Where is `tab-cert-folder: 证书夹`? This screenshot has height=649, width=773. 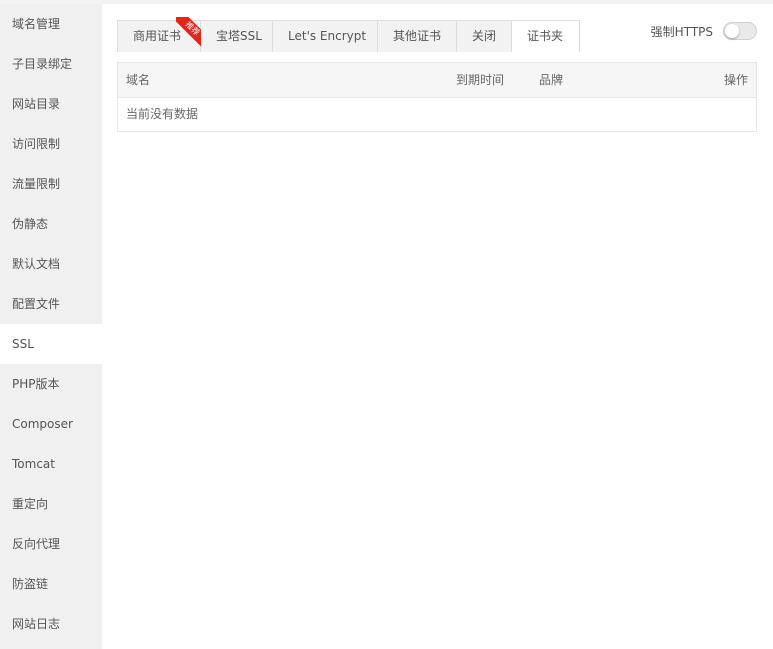
tab-cert-folder: 证书夹 is located at coordinates (545, 37).